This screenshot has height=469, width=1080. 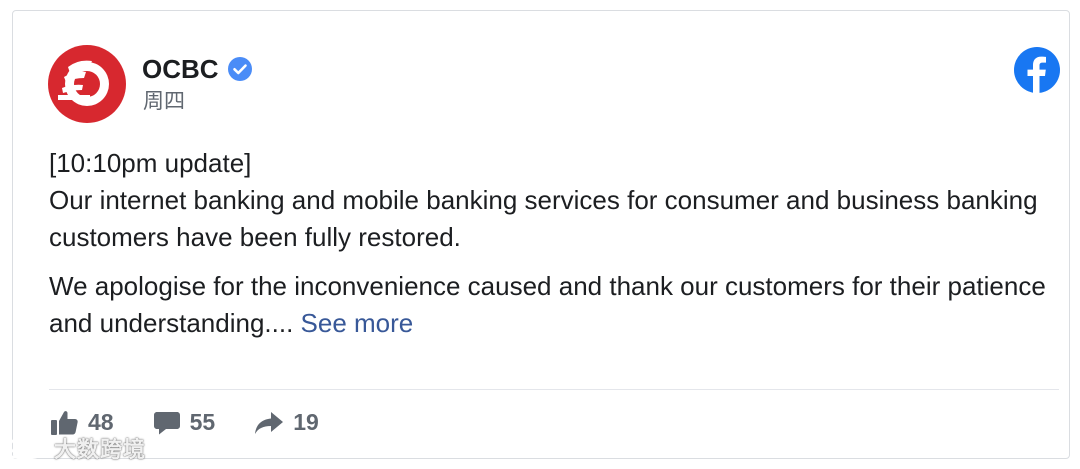 What do you see at coordinates (269, 422) in the screenshot?
I see `share-arrow-icon` at bounding box center [269, 422].